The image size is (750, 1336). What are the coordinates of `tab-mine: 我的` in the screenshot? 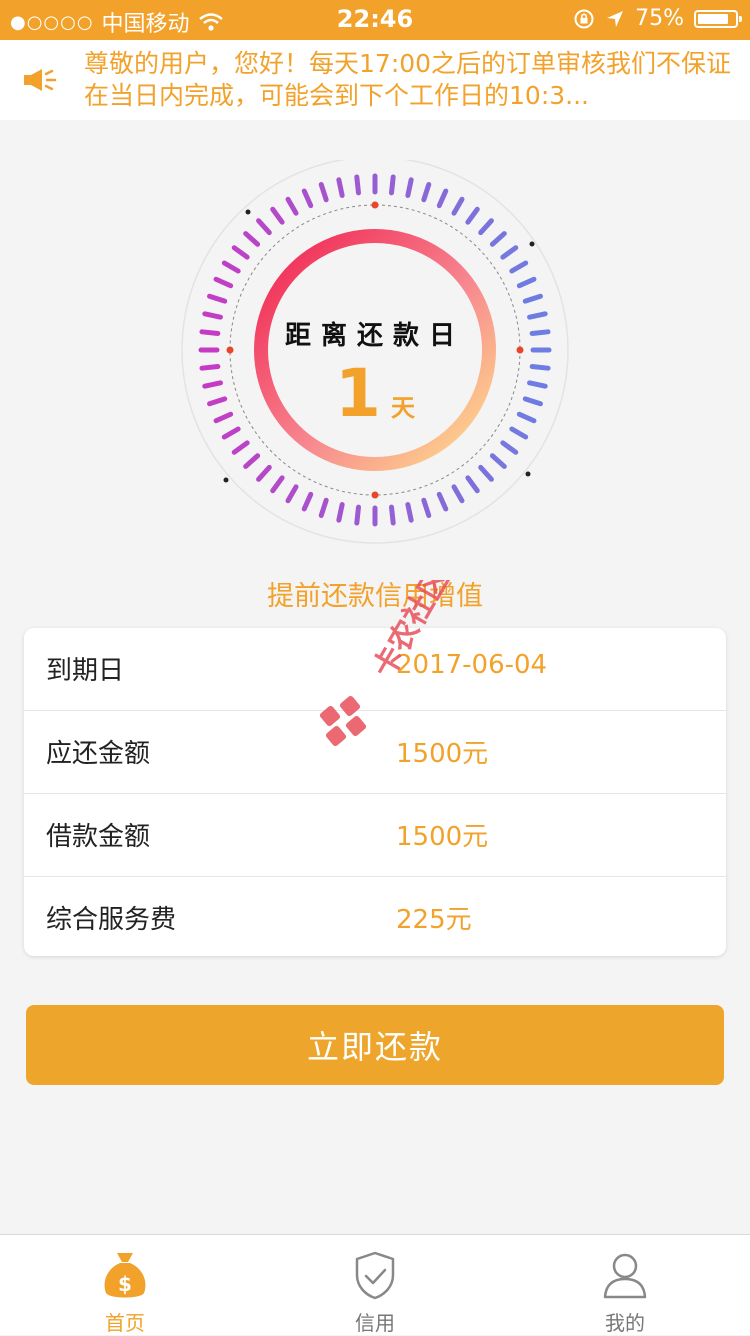 It's located at (625, 1285).